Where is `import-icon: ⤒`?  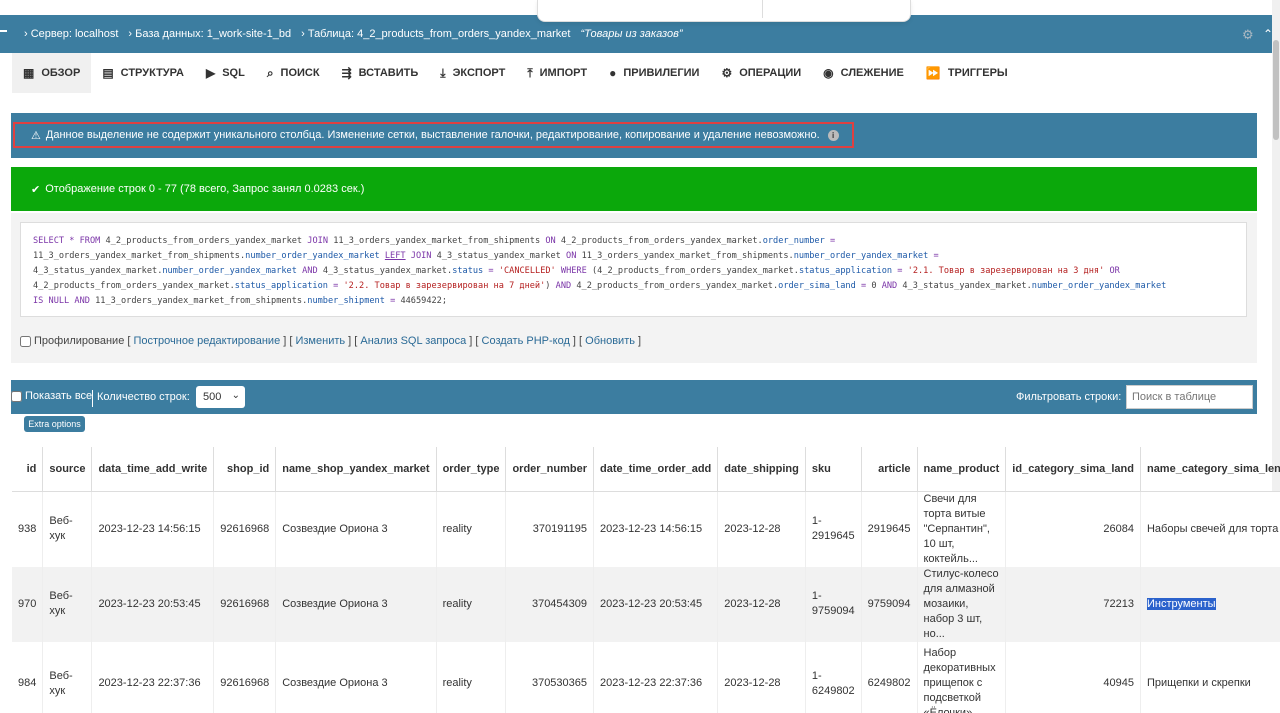
import-icon: ⤒ is located at coordinates (530, 72).